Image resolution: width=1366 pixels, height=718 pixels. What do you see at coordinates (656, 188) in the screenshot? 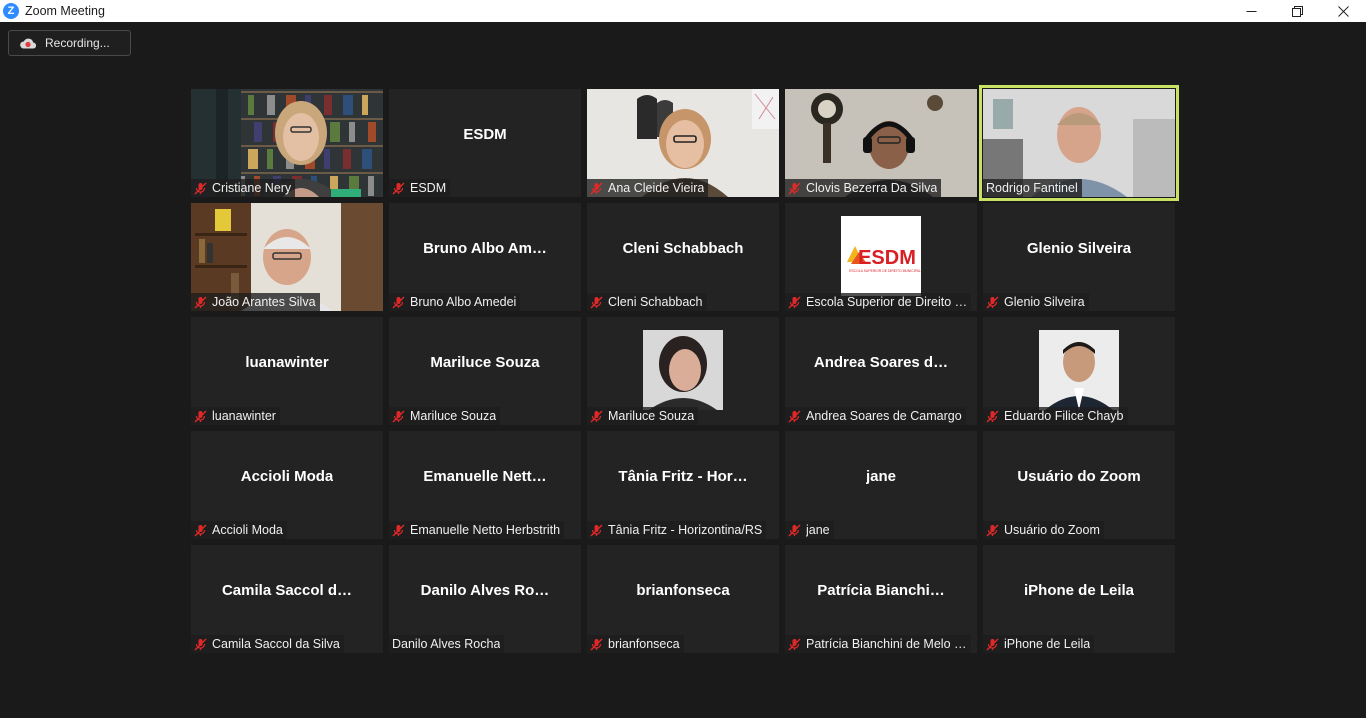
I see `participant-name: Ana Cleide Vieira` at bounding box center [656, 188].